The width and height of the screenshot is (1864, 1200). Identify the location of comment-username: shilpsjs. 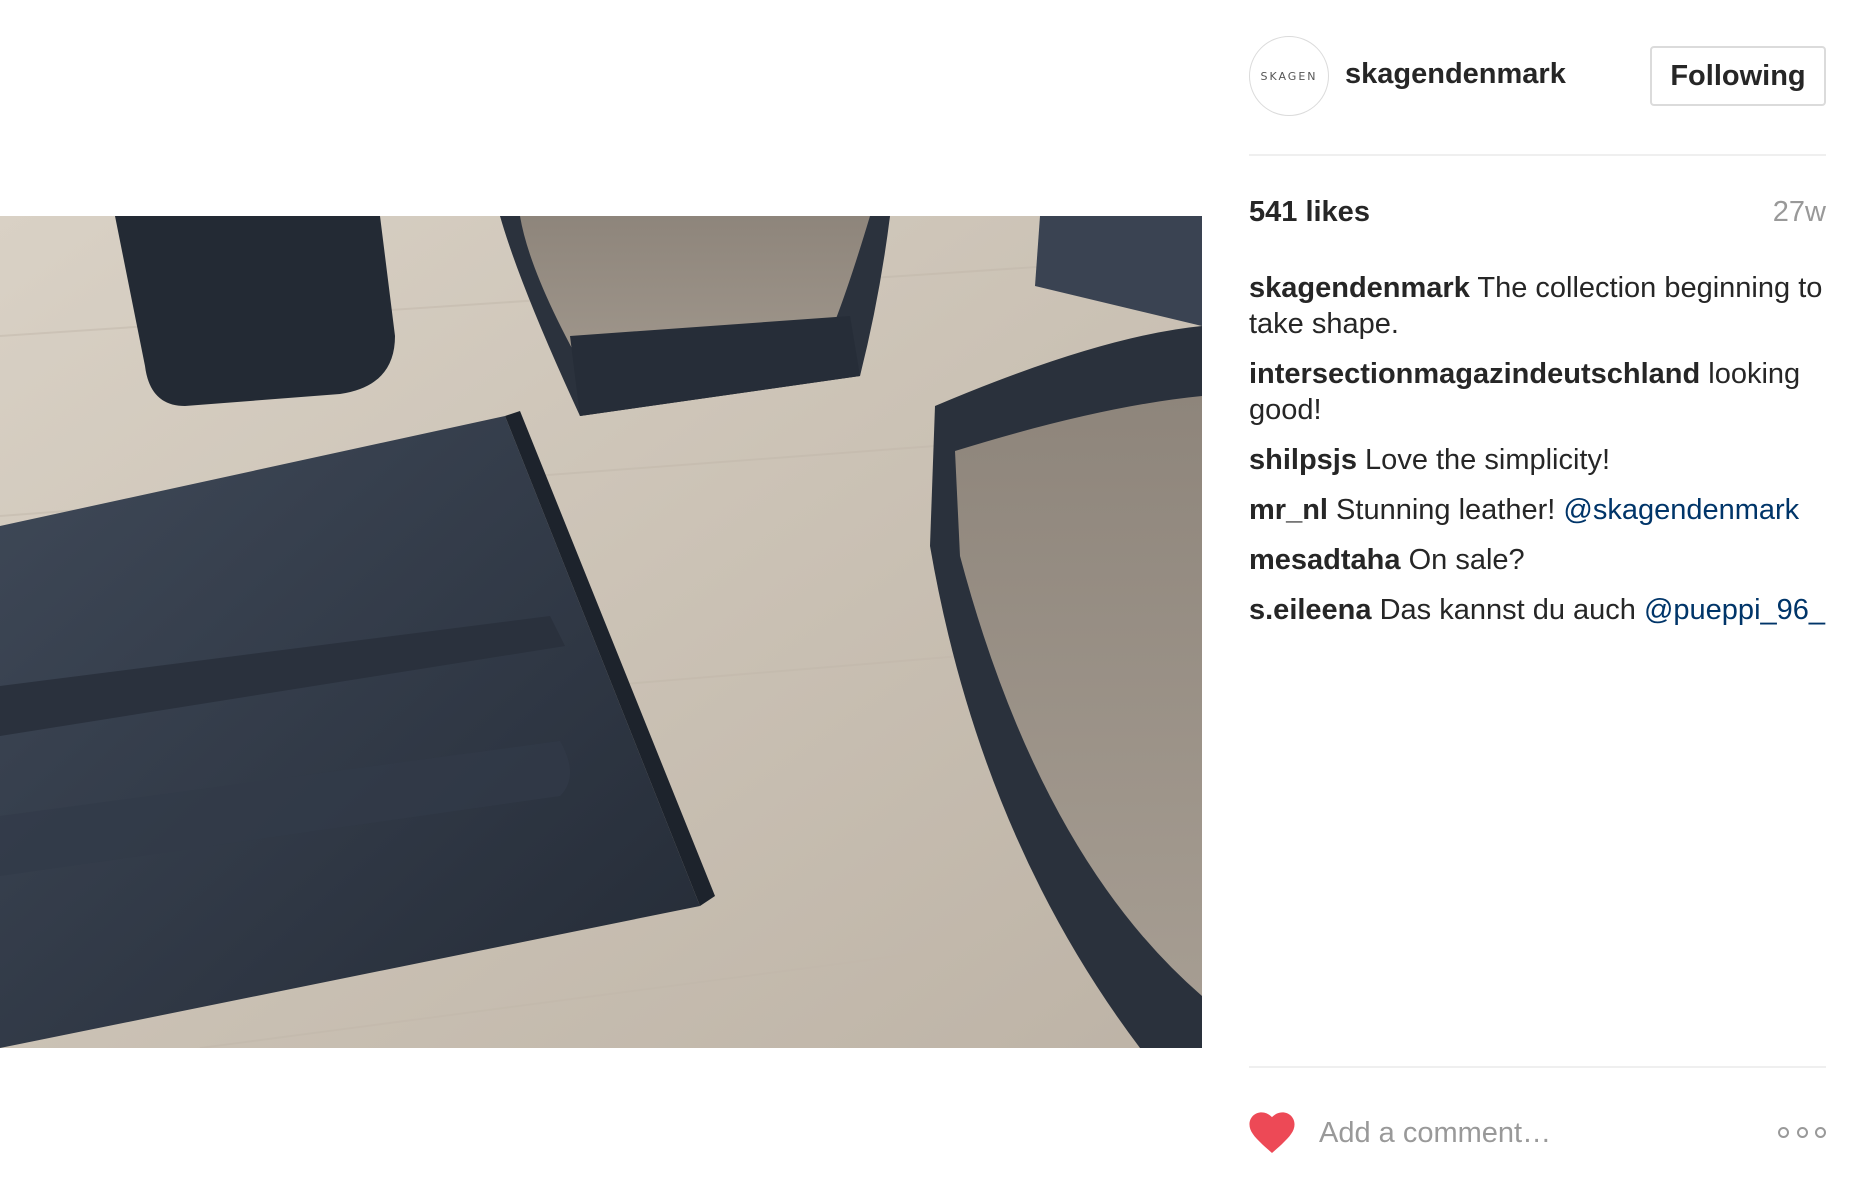
(1303, 460).